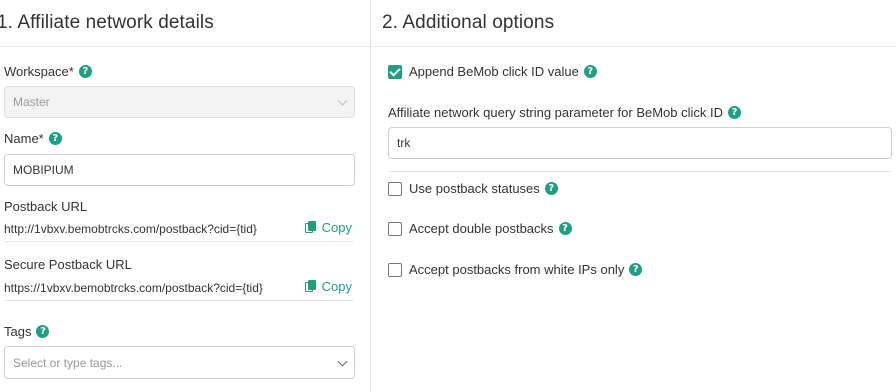  What do you see at coordinates (336, 227) in the screenshot?
I see `copy-postback-label: Copy` at bounding box center [336, 227].